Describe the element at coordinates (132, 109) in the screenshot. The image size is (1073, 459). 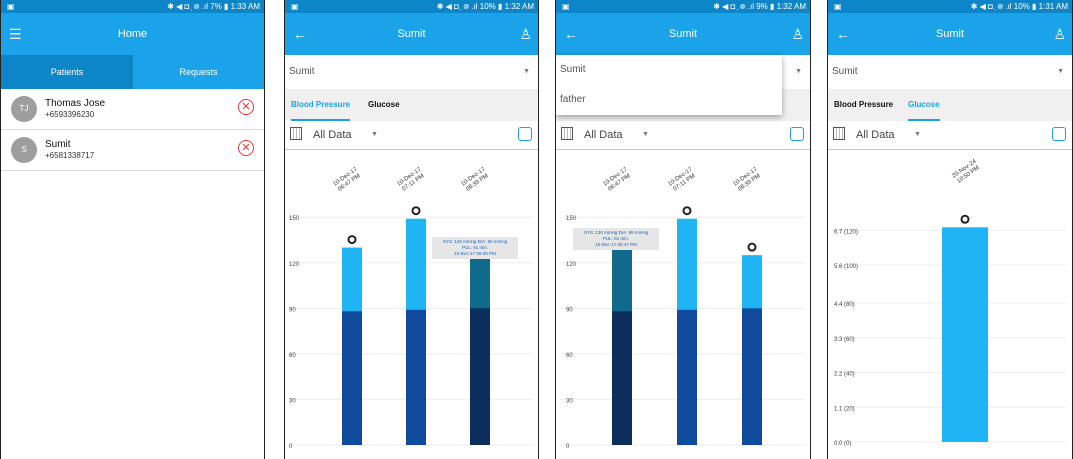
I see `list-item: TJ Thomas Jose +6593396230 ✕` at that location.